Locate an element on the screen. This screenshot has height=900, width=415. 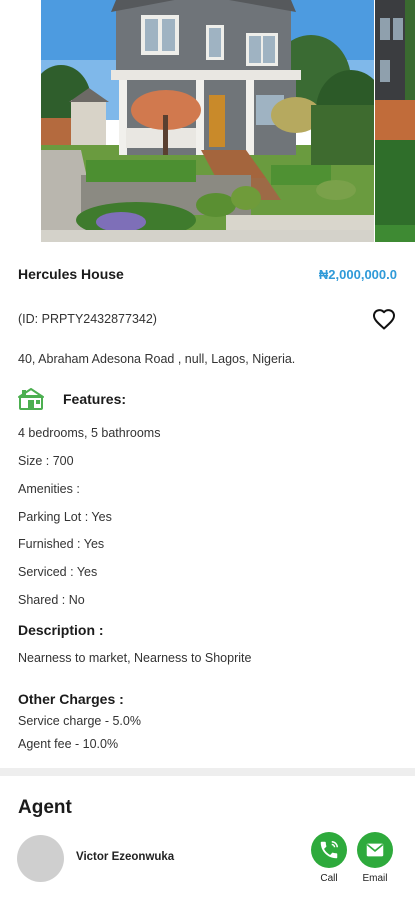
other-charges-heading: Other Charges : is located at coordinates (71, 699).